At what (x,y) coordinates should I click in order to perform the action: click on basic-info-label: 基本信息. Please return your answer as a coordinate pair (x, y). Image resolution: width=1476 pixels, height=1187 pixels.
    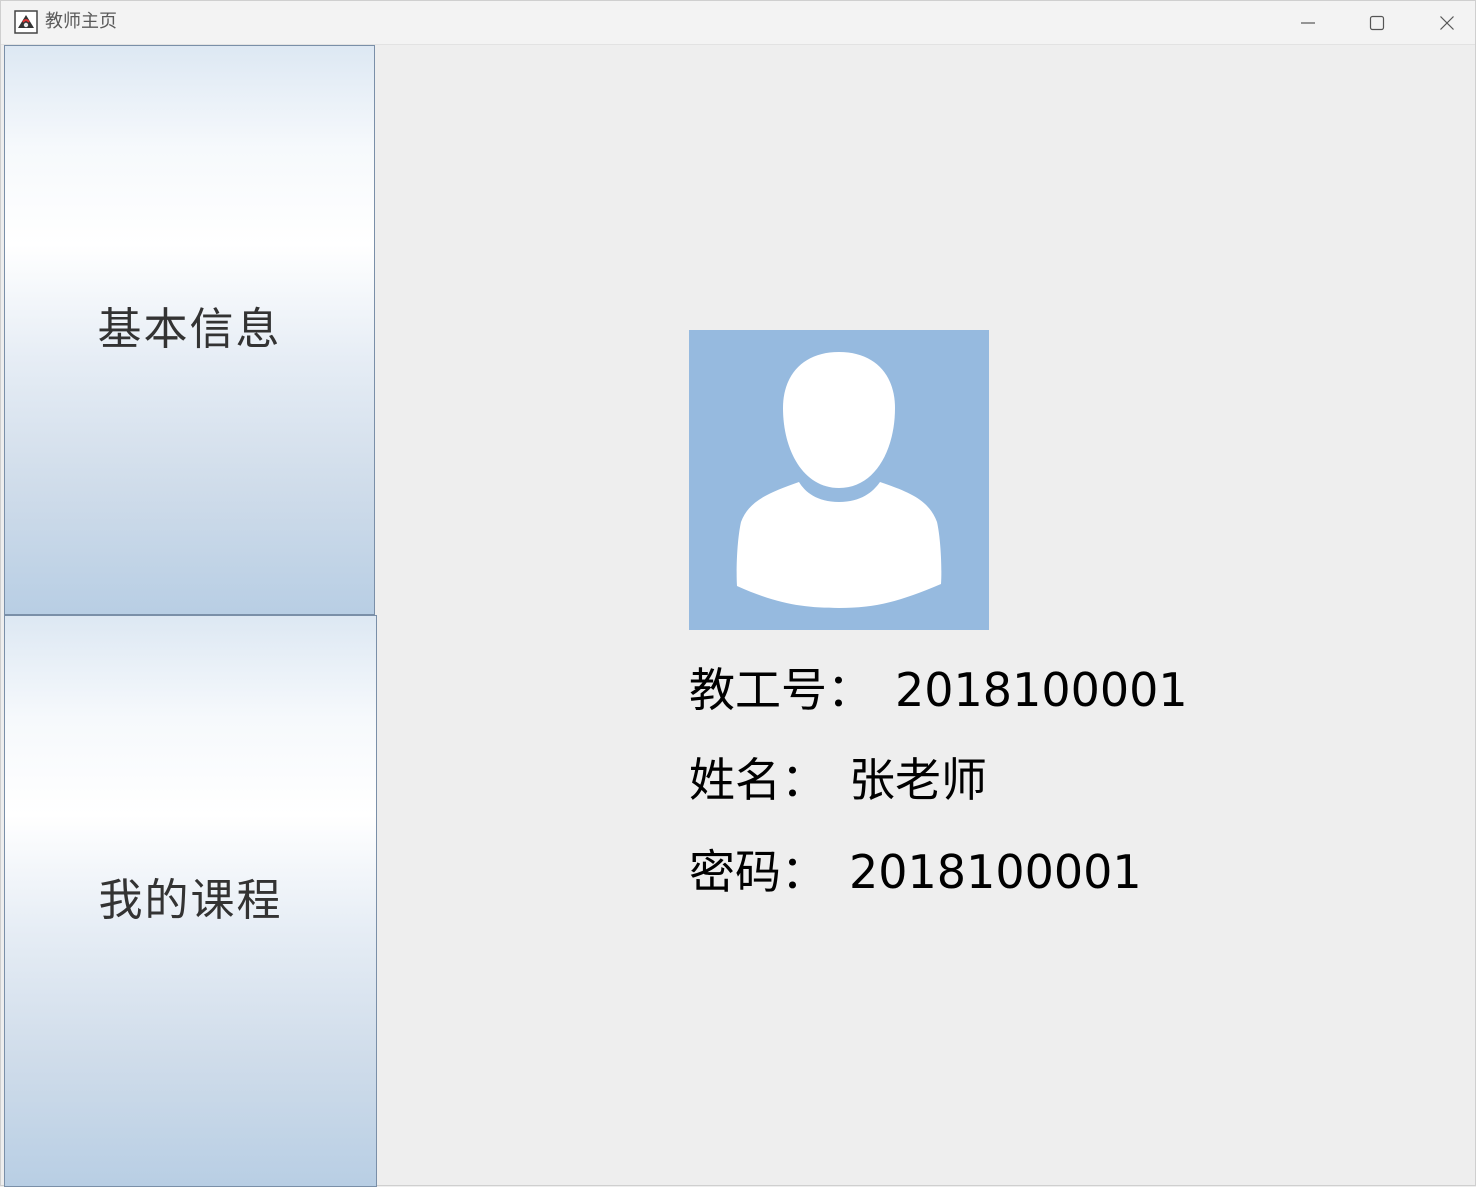
    Looking at the image, I should click on (189, 329).